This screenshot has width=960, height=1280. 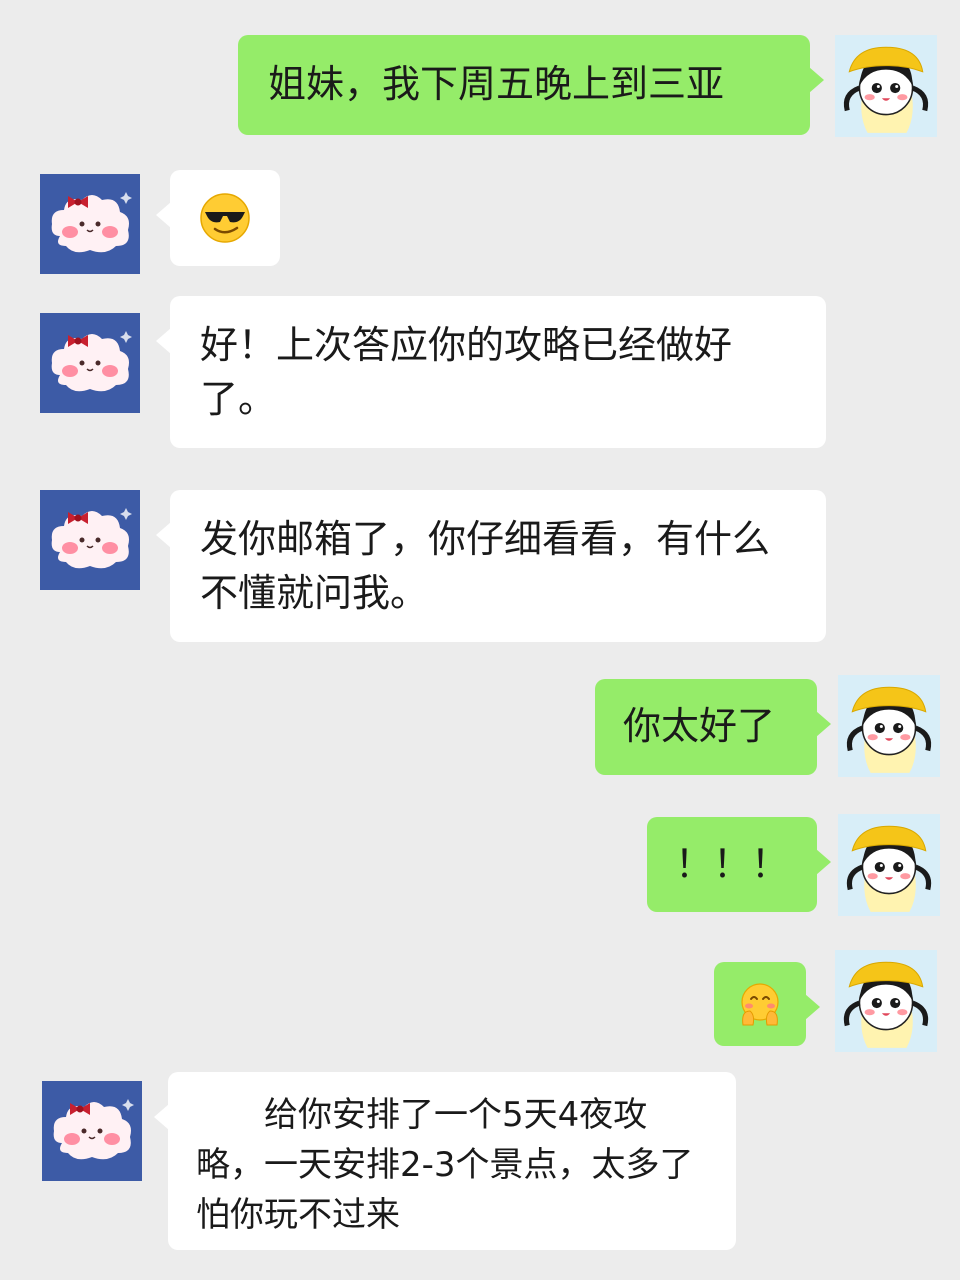 I want to click on message-bubble-incoming, so click(x=218, y=218).